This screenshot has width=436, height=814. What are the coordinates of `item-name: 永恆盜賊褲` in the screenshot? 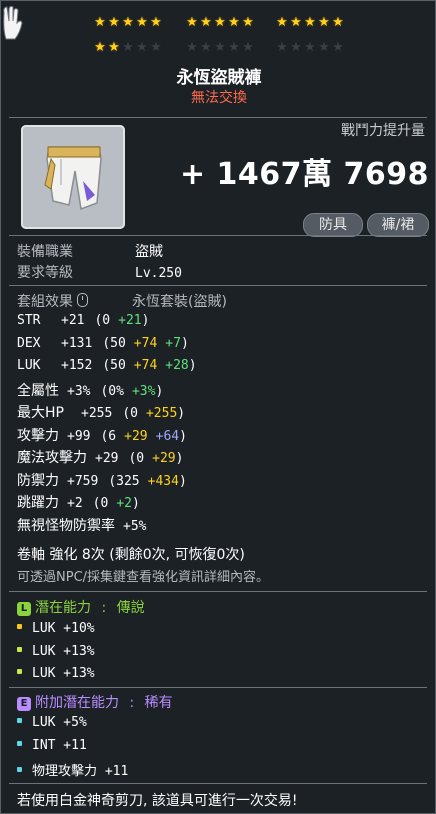 It's located at (219, 78).